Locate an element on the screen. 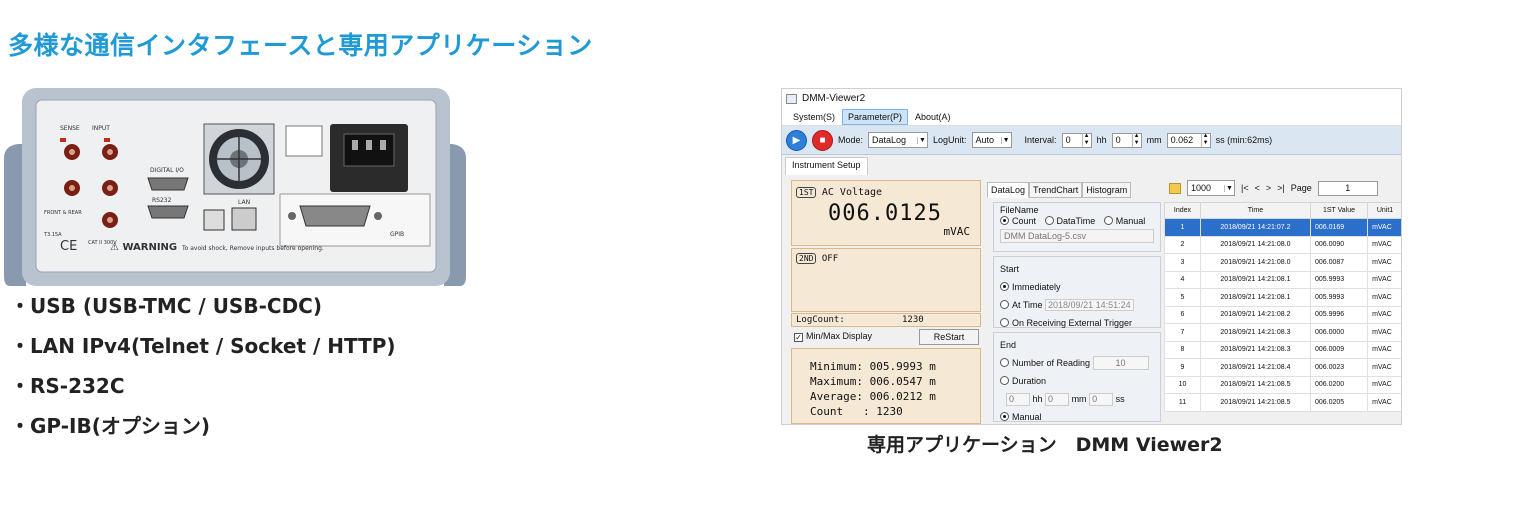 This screenshot has height=506, width=1534. table-cell: 2018/09/21 14:21:08.2 is located at coordinates (1255, 314).